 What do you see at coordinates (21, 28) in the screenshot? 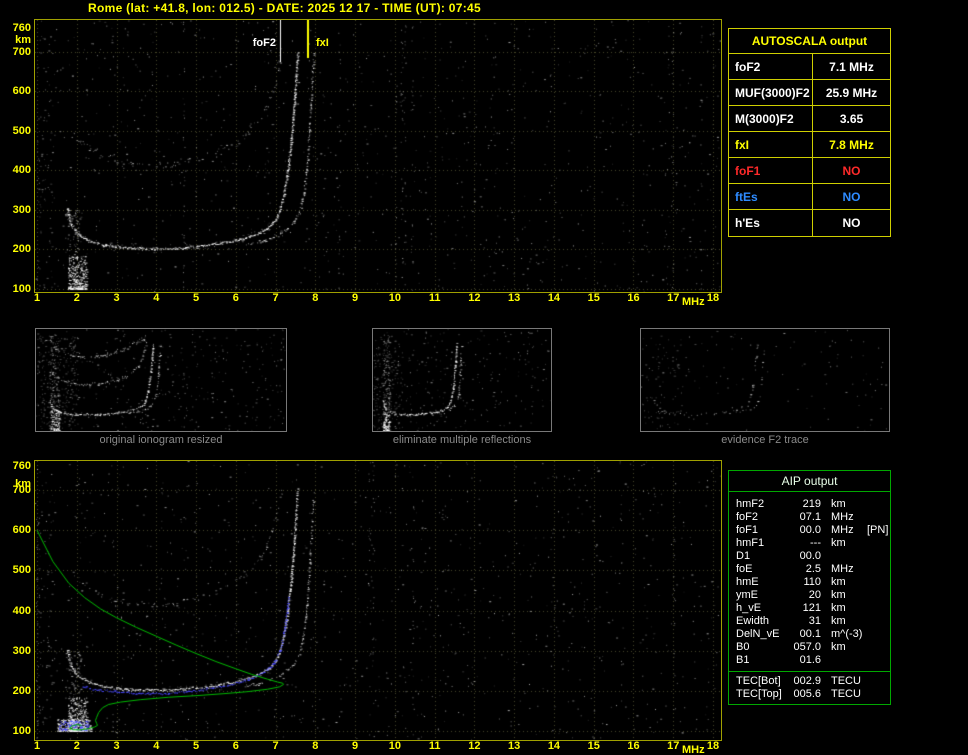
I see `y-axis-tick-label: 760` at bounding box center [21, 28].